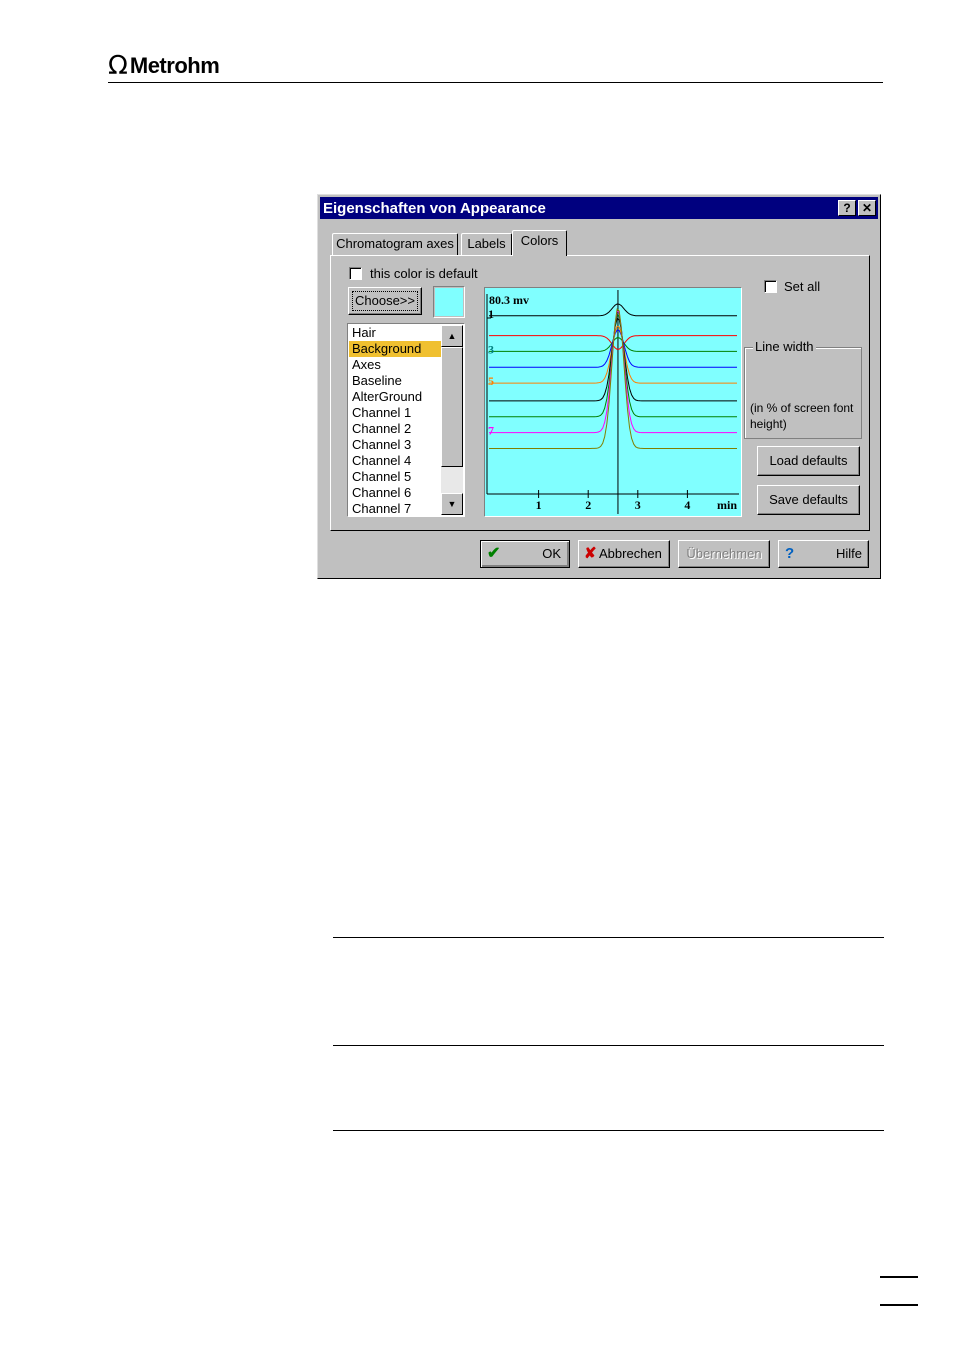  I want to click on list-item: AlterGround, so click(395, 397).